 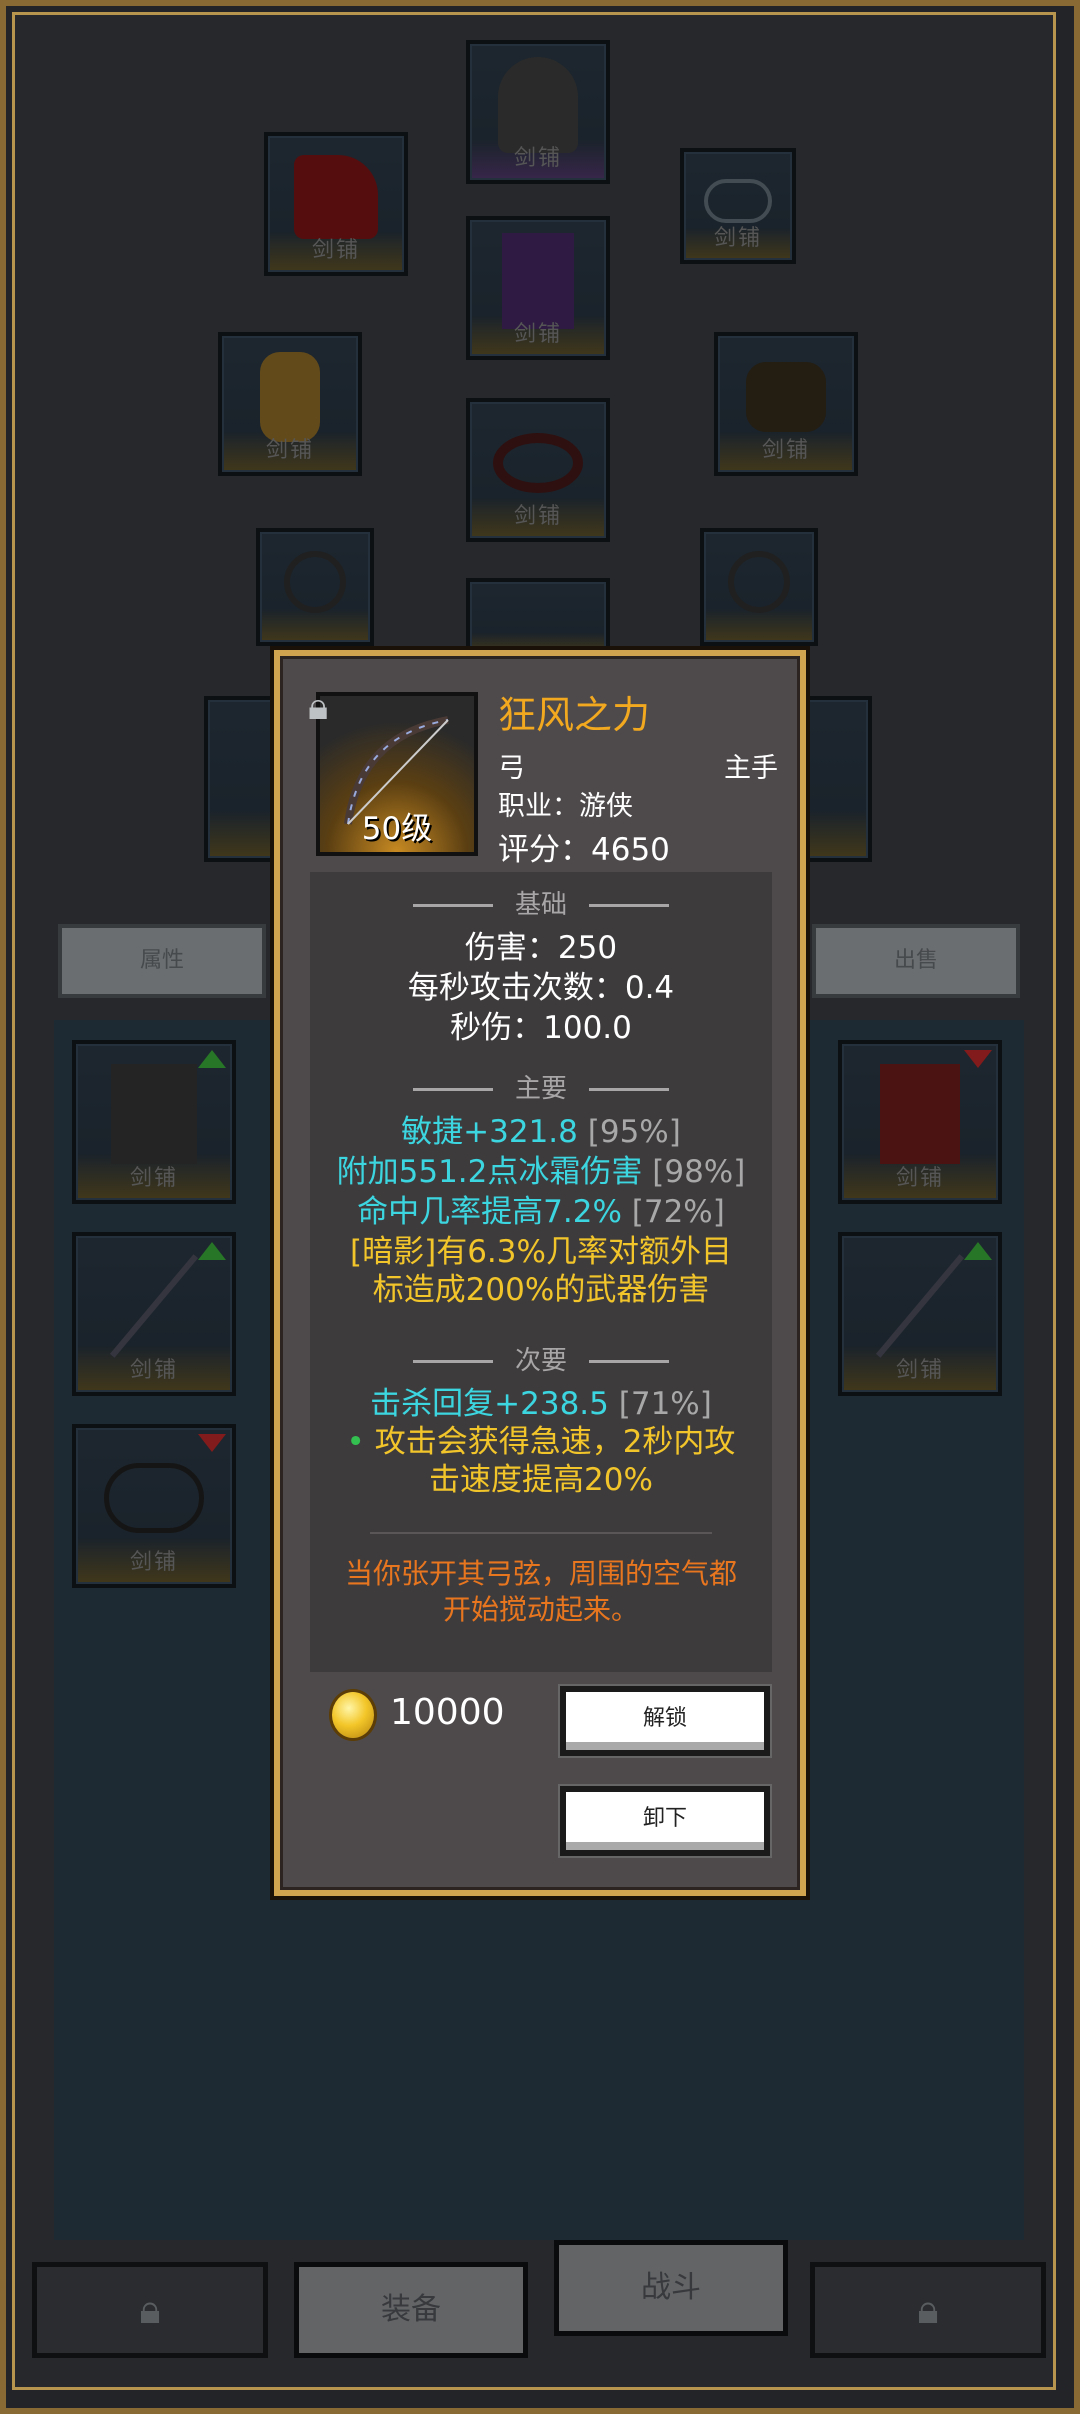 I want to click on passive-line2: 击速度提高20%, so click(x=541, y=1480).